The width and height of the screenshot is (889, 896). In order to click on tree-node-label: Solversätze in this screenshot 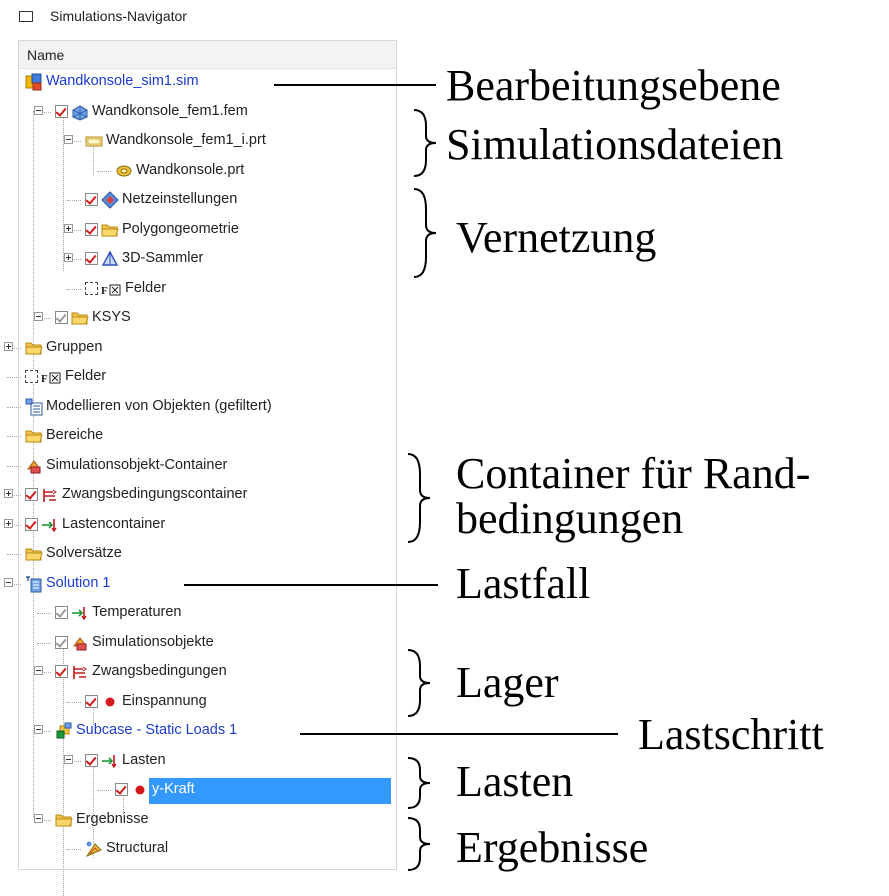, I will do `click(84, 553)`.